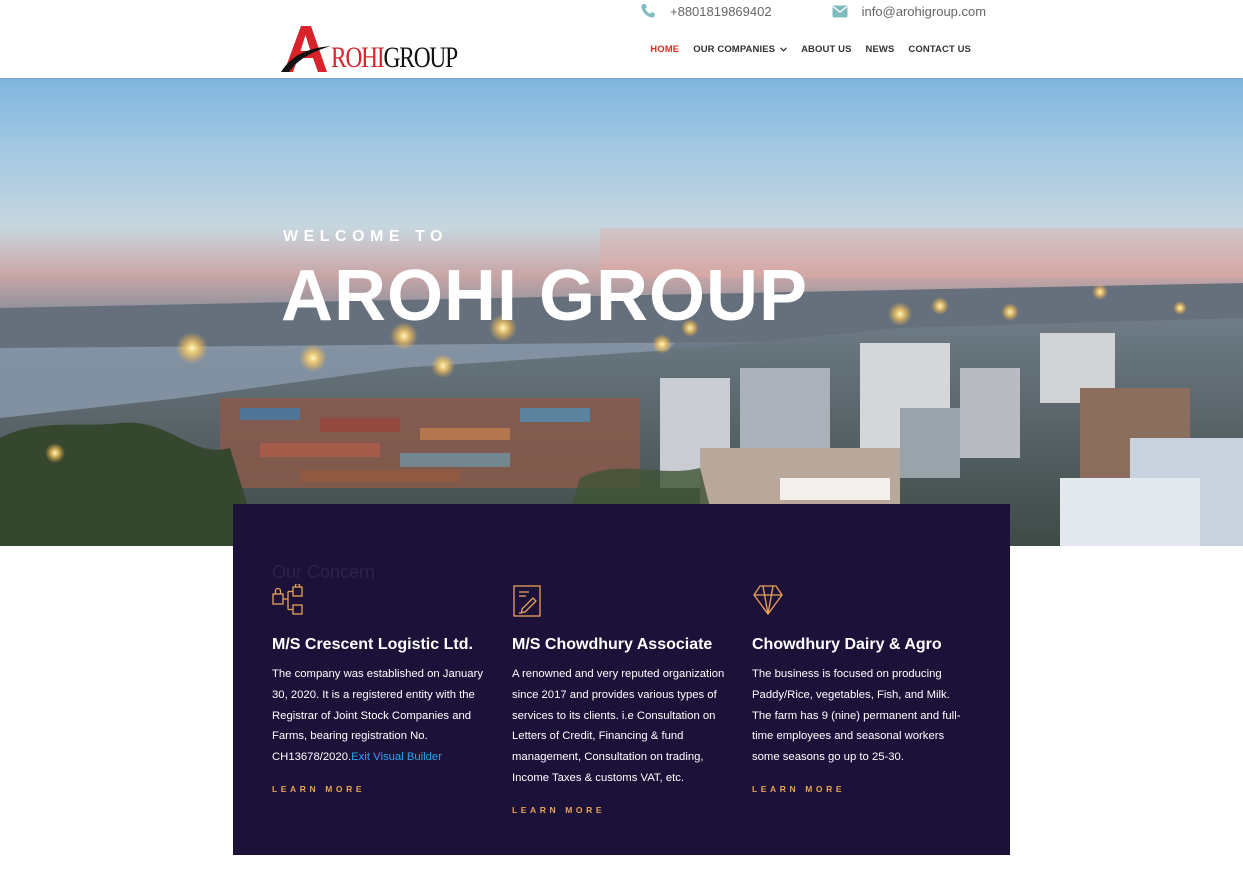  Describe the element at coordinates (396, 757) in the screenshot. I see `exit-visual-builder-link: Exit Visual Builder` at that location.